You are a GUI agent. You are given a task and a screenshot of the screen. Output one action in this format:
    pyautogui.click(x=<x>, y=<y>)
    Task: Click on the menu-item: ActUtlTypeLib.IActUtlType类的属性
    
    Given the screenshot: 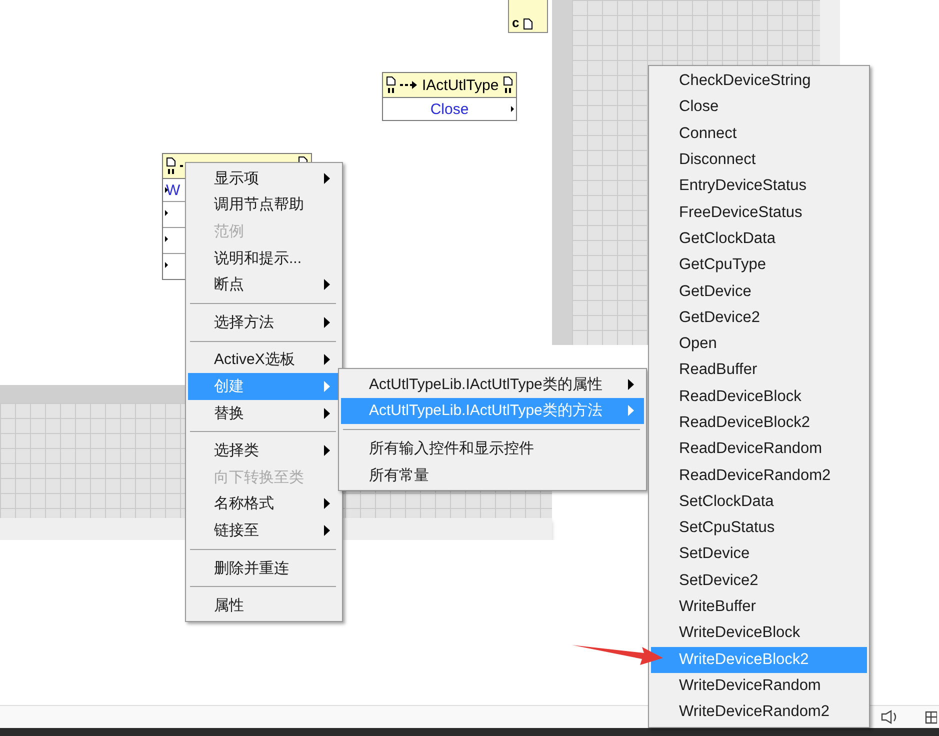 What is the action you would take?
    pyautogui.click(x=492, y=384)
    